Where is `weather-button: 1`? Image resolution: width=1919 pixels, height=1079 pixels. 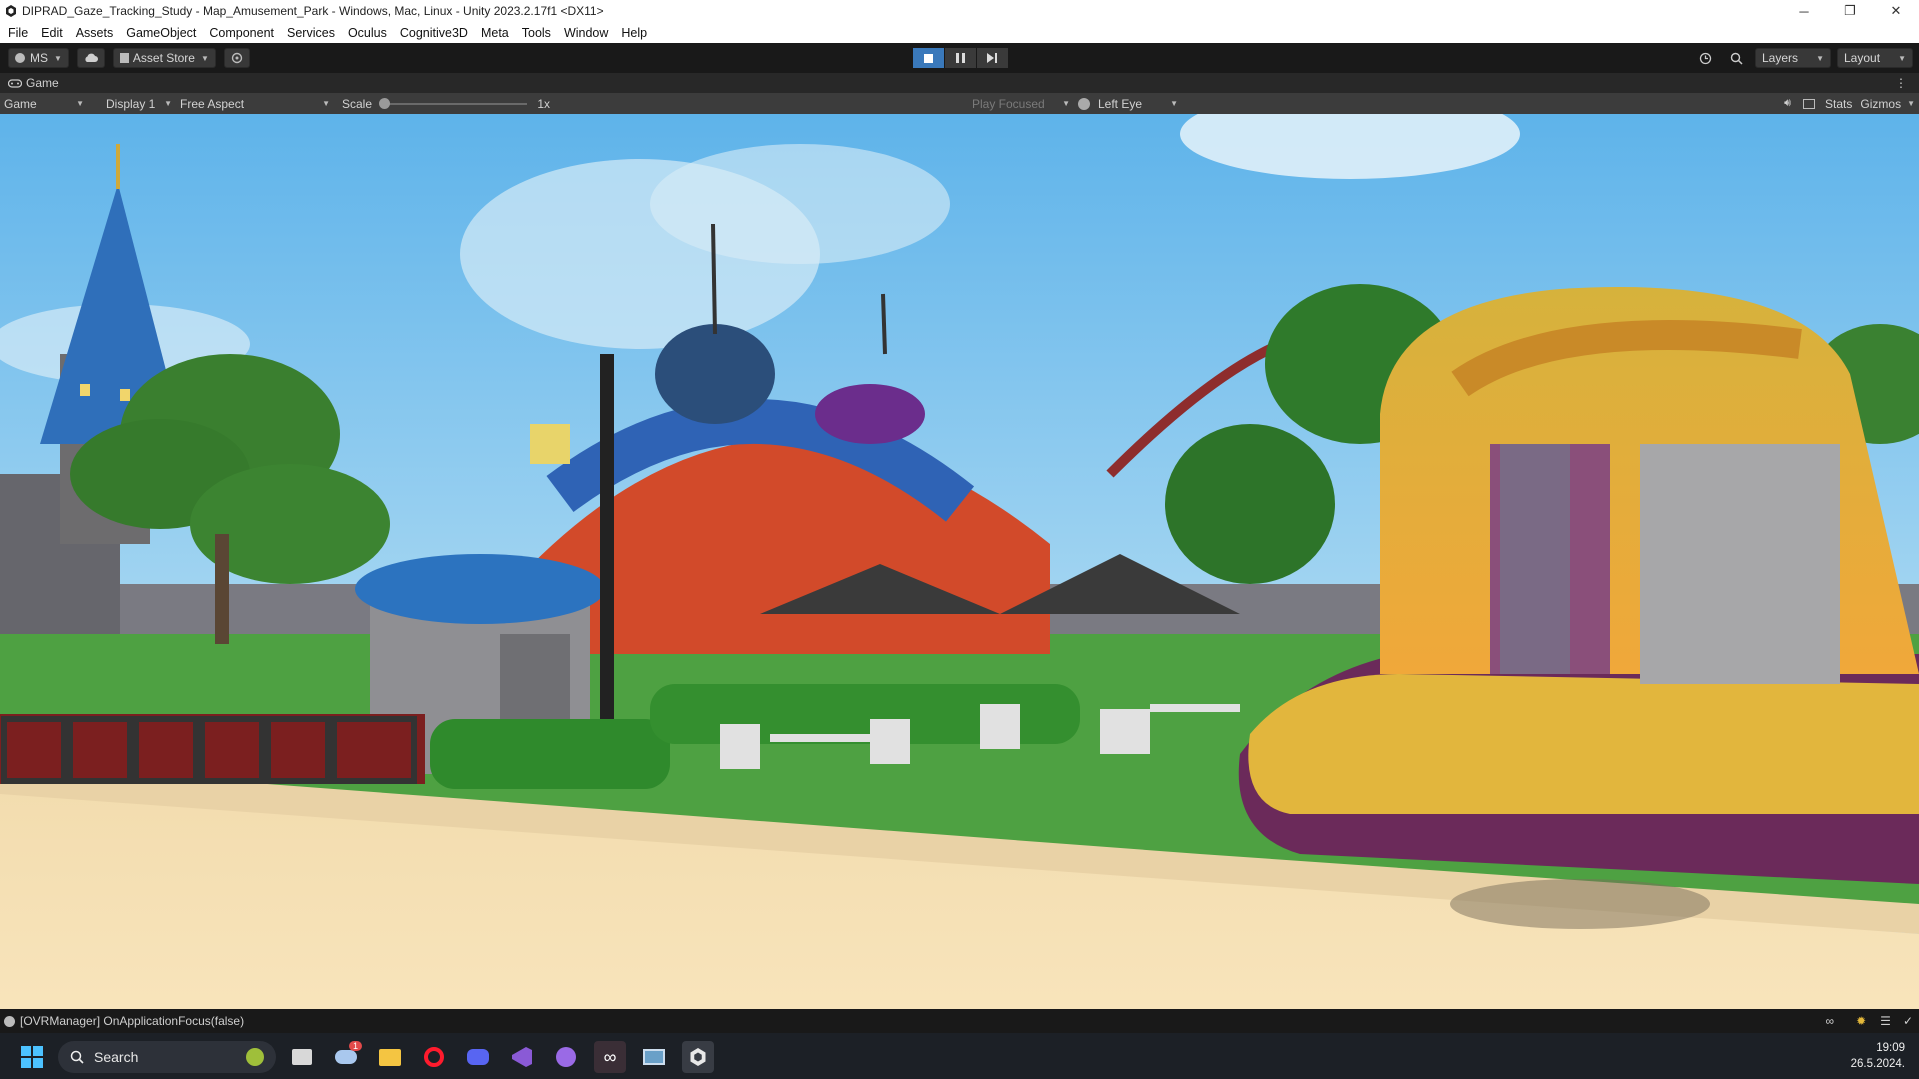
weather-button: 1 is located at coordinates (346, 1057).